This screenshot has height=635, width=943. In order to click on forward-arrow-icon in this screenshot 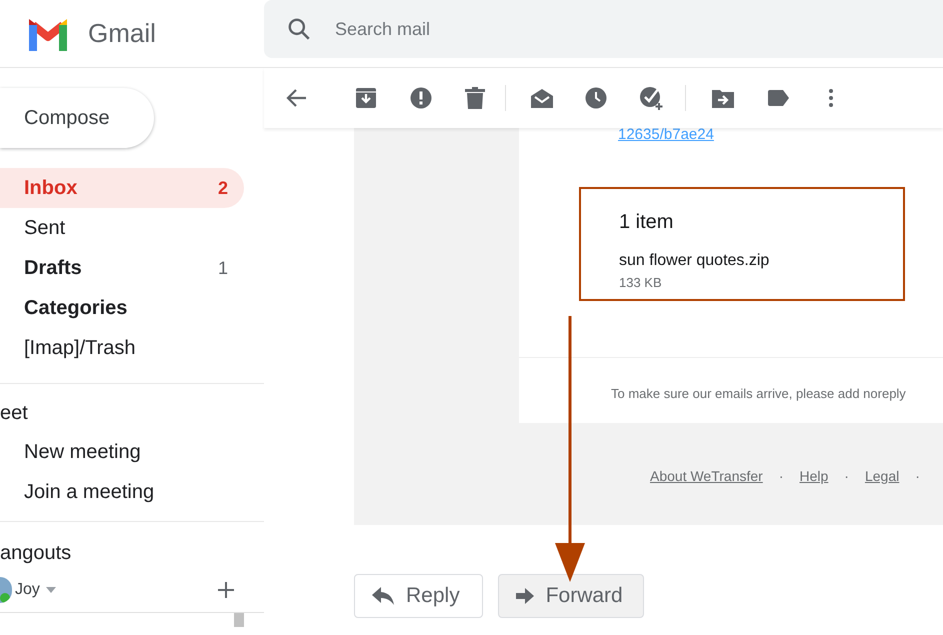, I will do `click(525, 596)`.